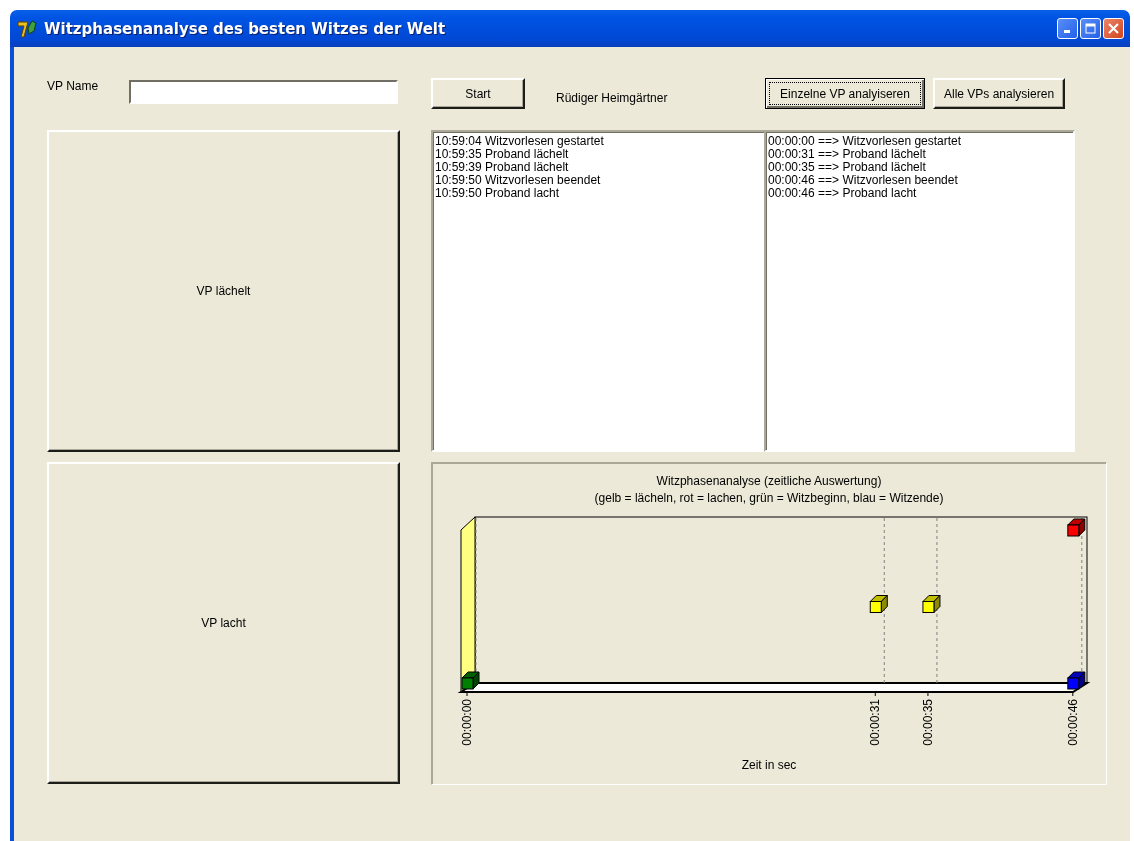 This screenshot has height=841, width=1134. Describe the element at coordinates (842, 193) in the screenshot. I see `list-item: 00:00:46 ==> Proband lacht` at that location.